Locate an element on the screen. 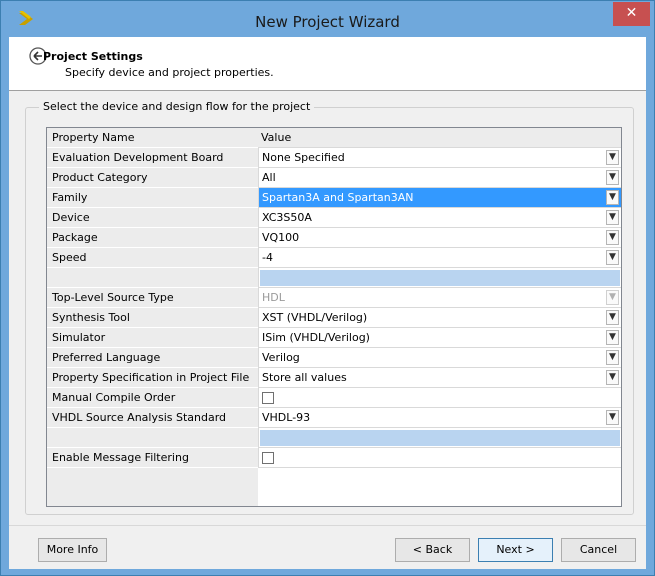  property-value-select: XST (VHDL/Verilog) ▼ is located at coordinates (439, 318).